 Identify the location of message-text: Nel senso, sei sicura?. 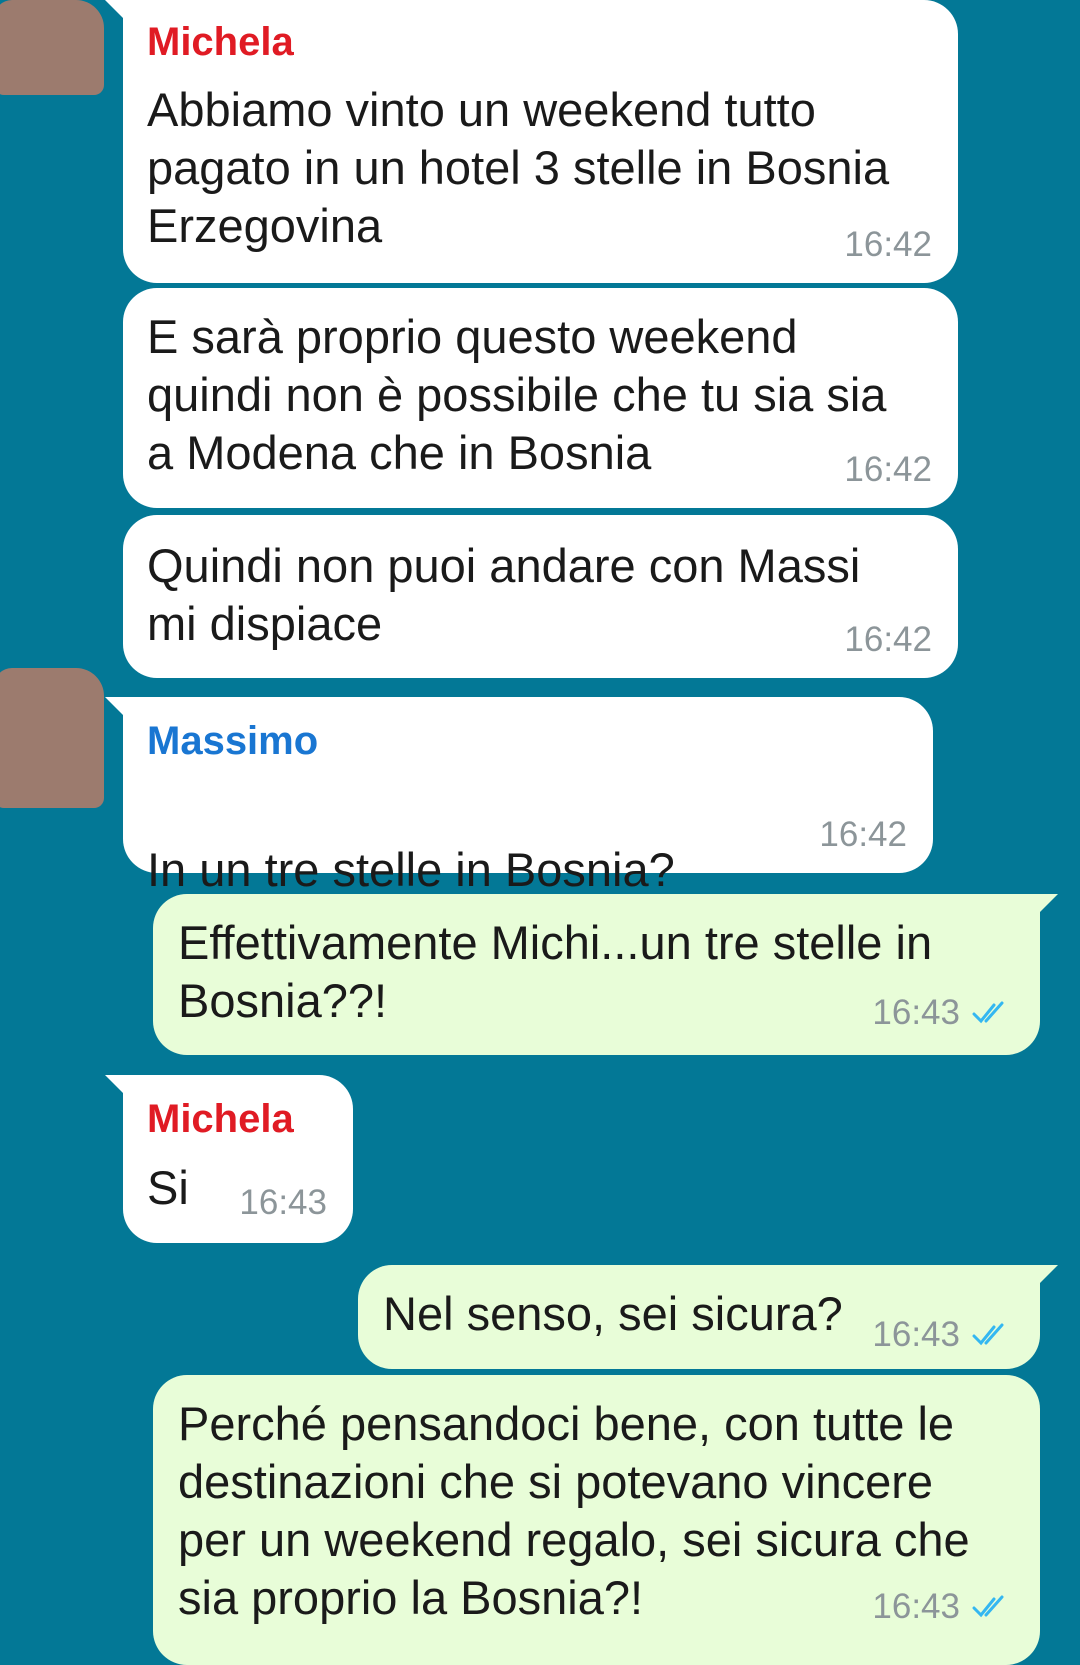
(613, 1313).